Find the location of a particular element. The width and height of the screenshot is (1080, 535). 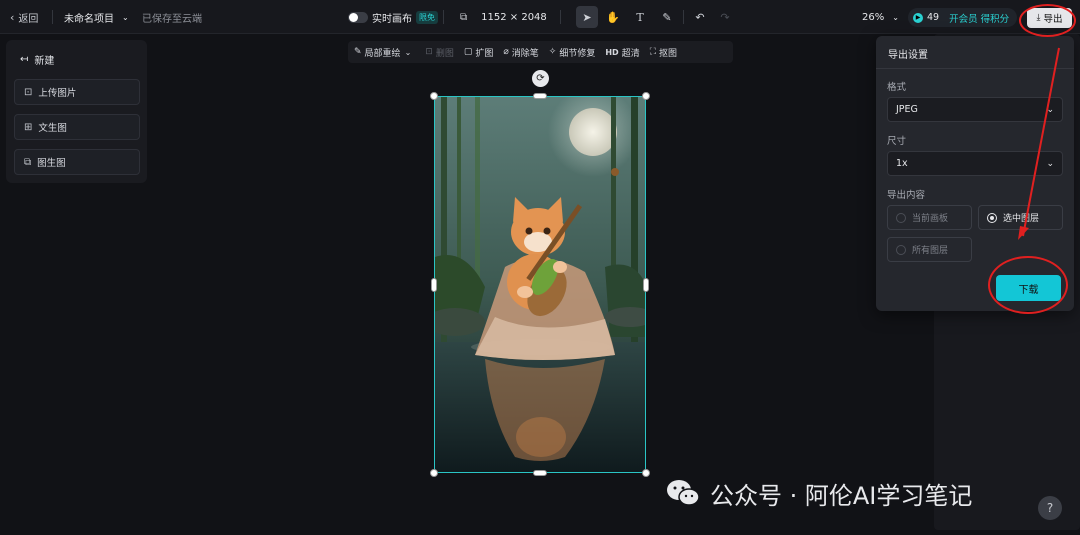

resize-handle-bottom is located at coordinates (540, 473).